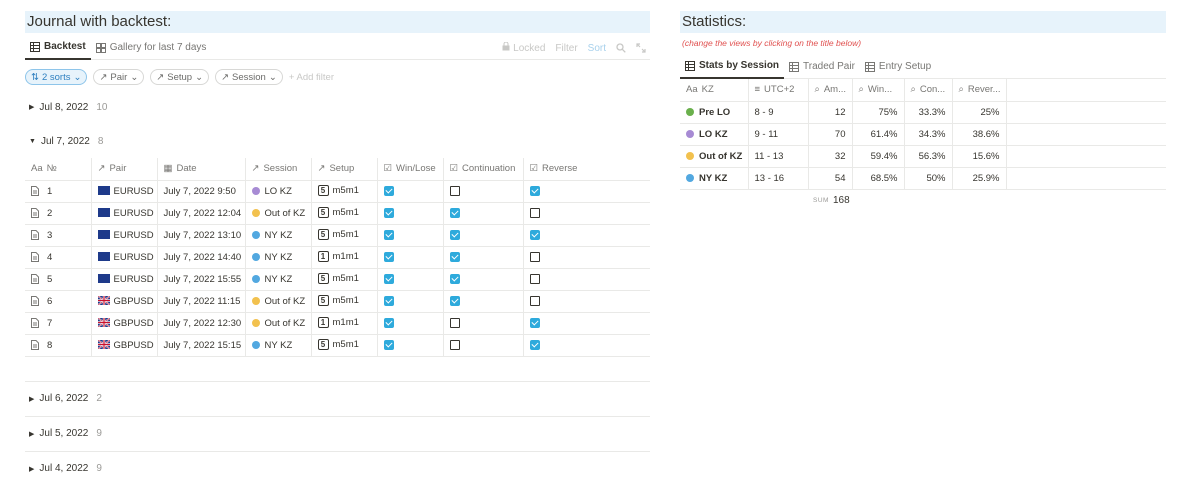  Describe the element at coordinates (714, 90) in the screenshot. I see `col-header-kz: Aa KZ` at that location.